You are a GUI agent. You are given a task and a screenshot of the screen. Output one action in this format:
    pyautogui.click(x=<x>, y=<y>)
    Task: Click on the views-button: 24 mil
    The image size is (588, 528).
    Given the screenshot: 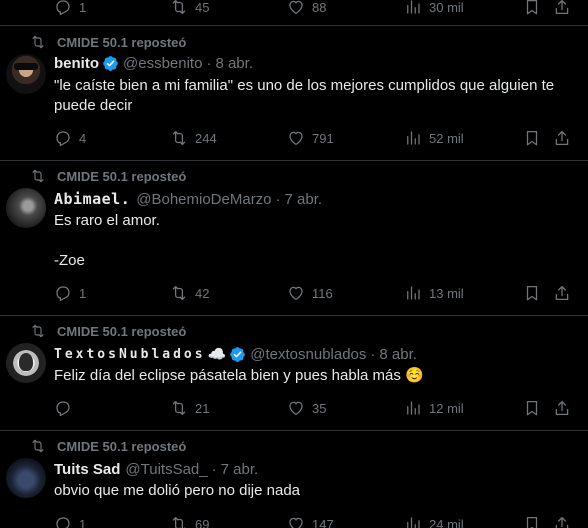 What is the action you would take?
    pyautogui.click(x=434, y=521)
    